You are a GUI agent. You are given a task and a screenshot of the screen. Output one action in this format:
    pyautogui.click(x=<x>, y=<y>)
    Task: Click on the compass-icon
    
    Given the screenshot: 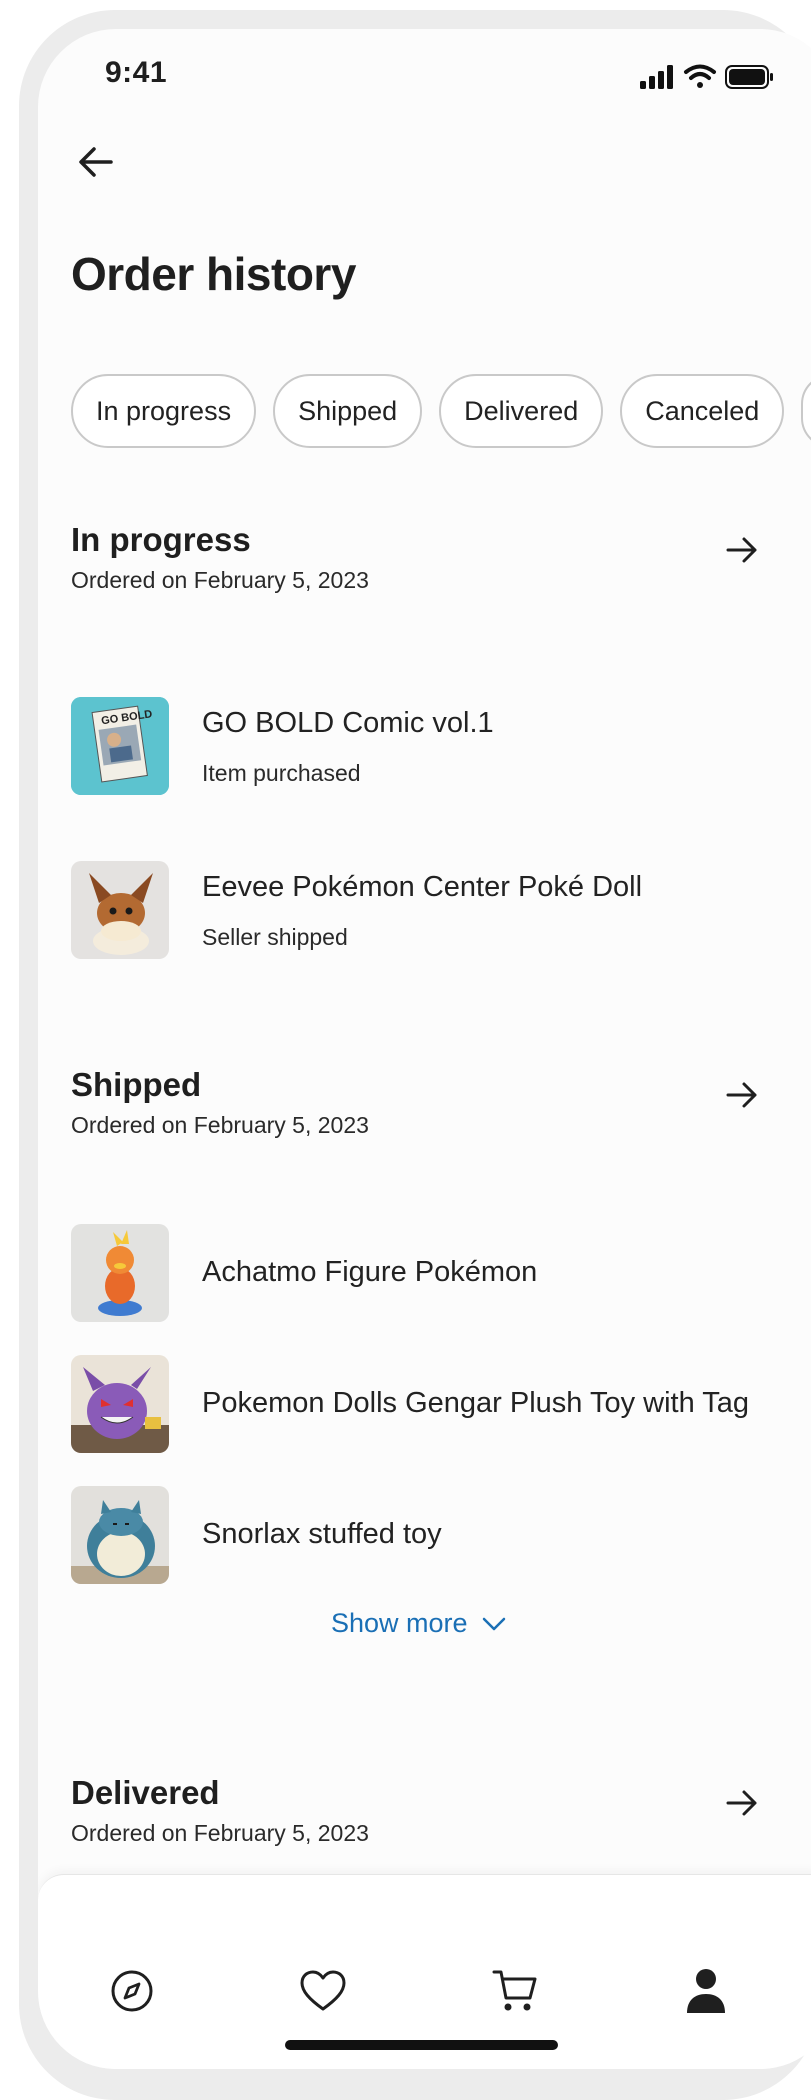 What is the action you would take?
    pyautogui.click(x=132, y=1991)
    